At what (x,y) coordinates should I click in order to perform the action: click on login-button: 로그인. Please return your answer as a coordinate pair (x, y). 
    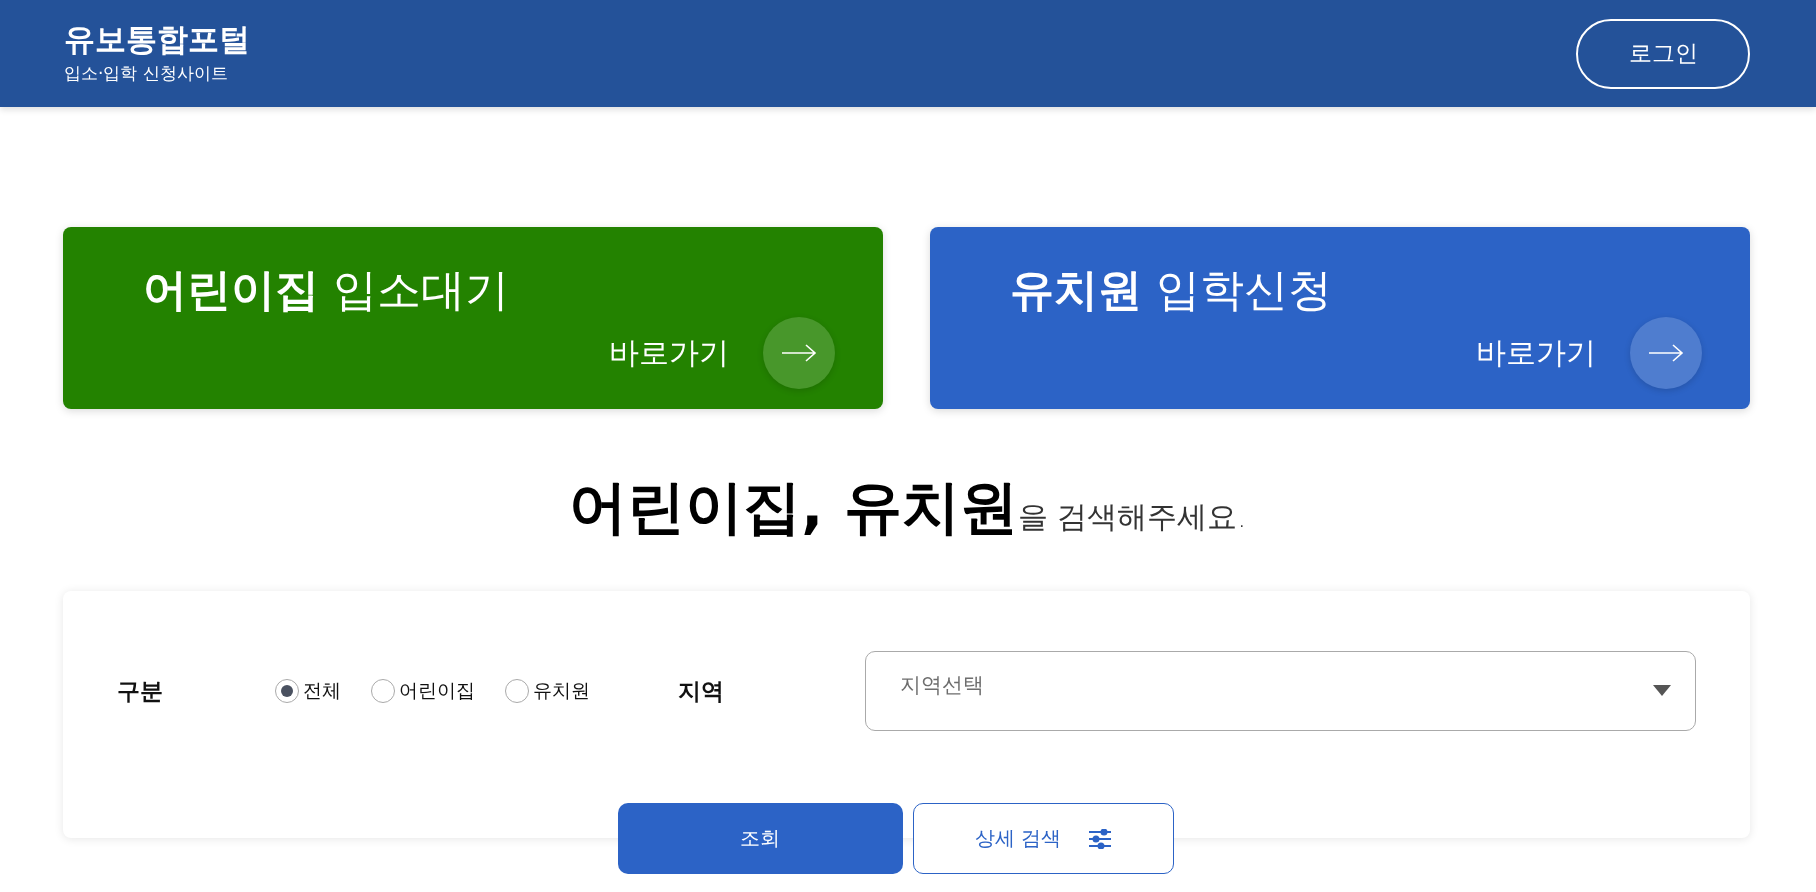
    Looking at the image, I should click on (1663, 53).